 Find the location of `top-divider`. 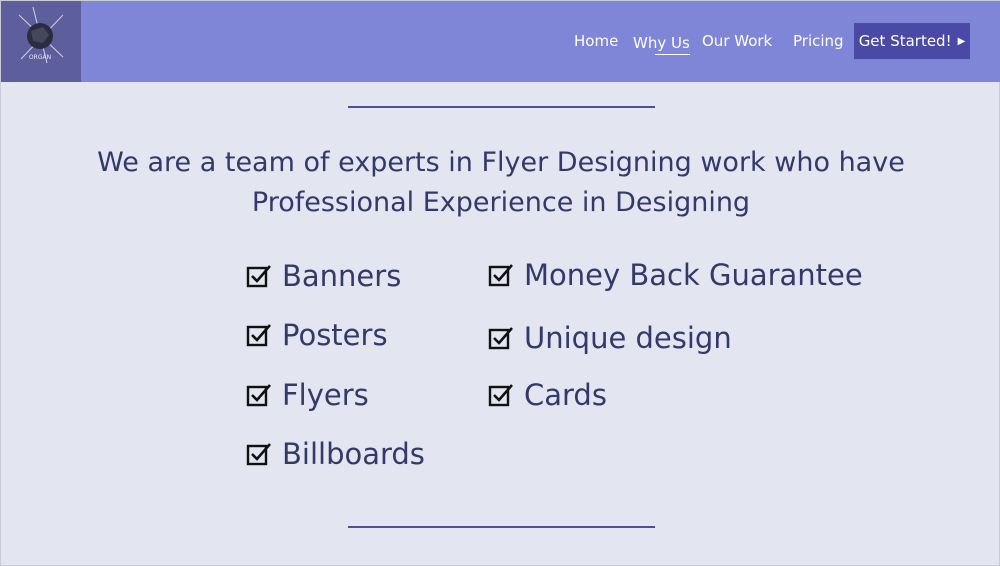

top-divider is located at coordinates (501, 107).